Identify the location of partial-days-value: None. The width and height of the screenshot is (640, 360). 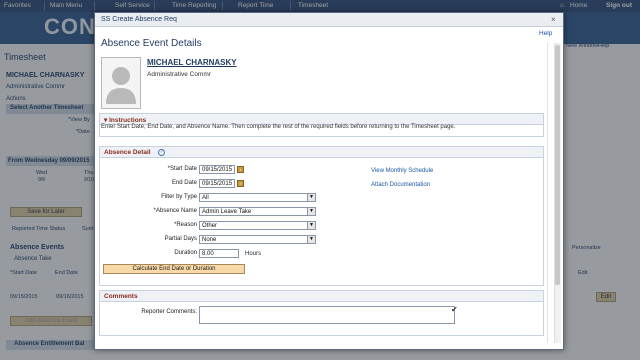
(209, 240).